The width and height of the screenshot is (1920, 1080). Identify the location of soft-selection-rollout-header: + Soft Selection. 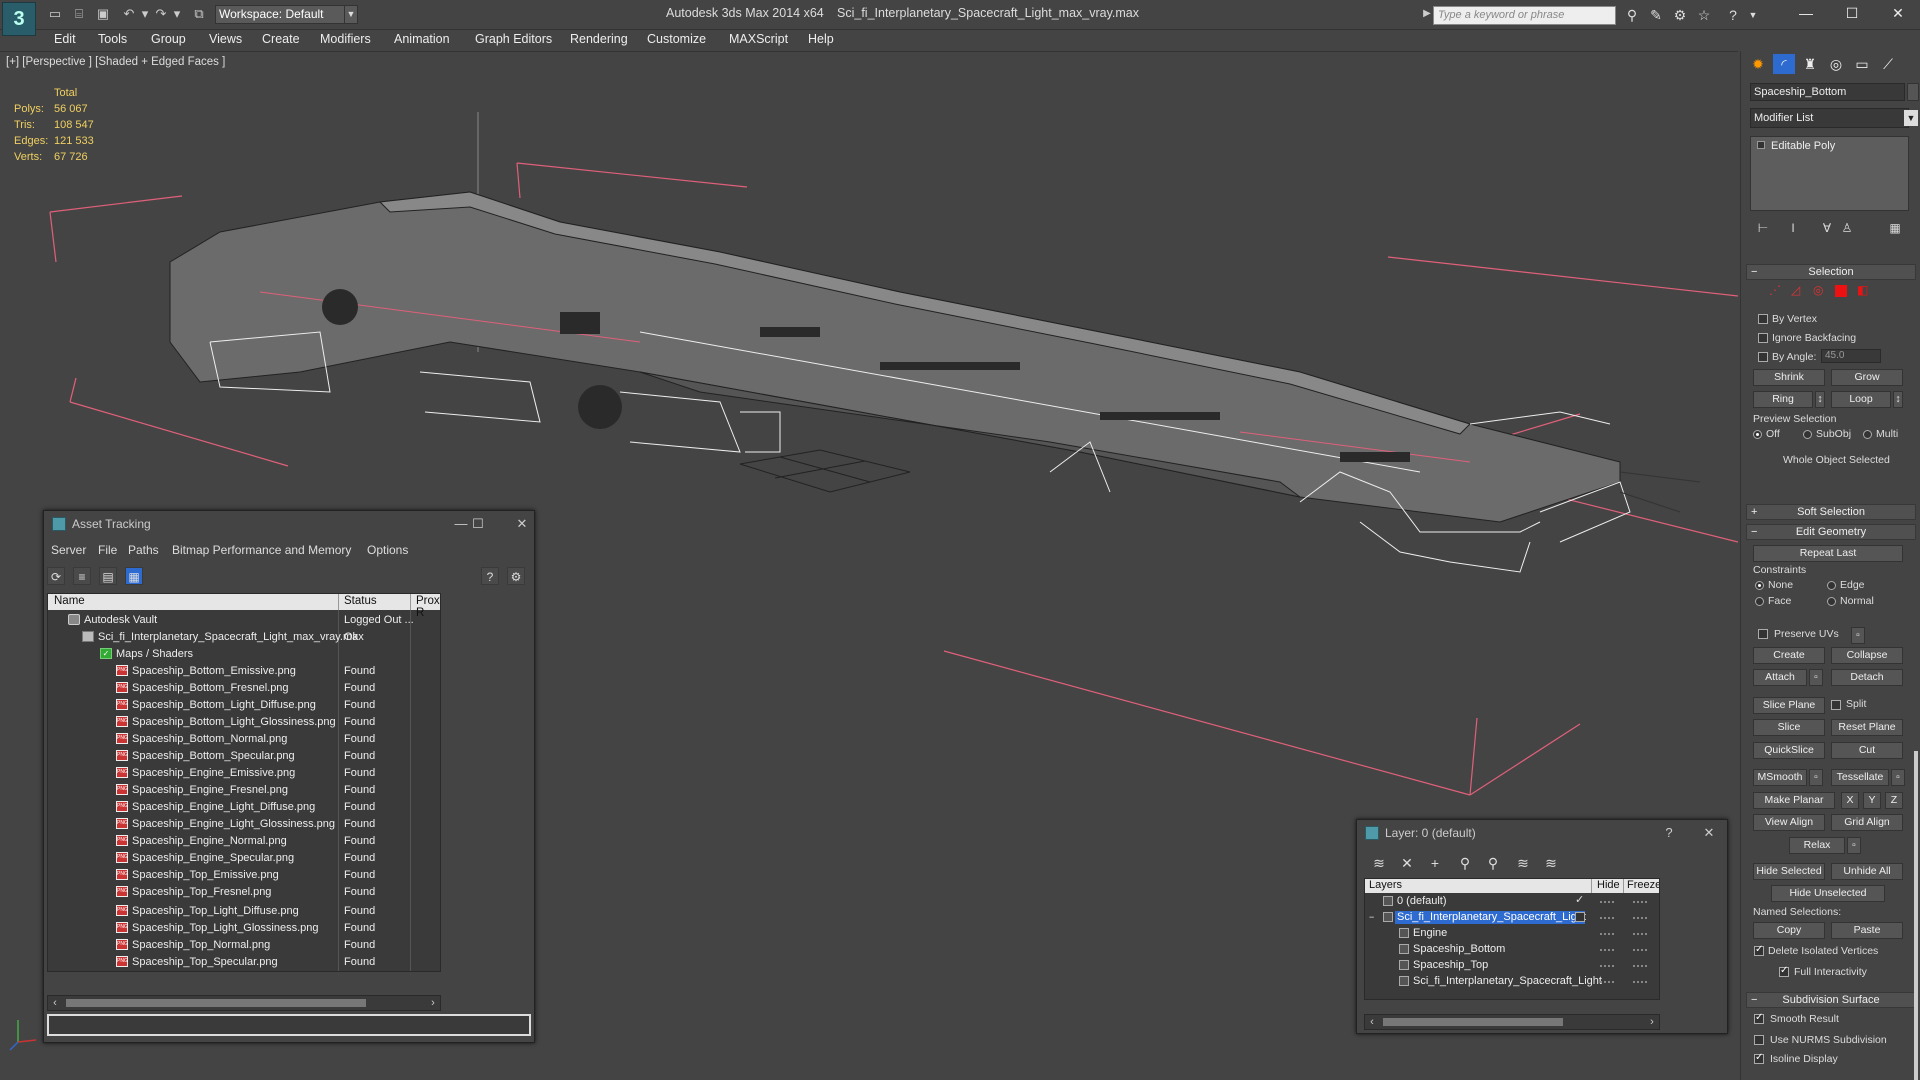
(1831, 512).